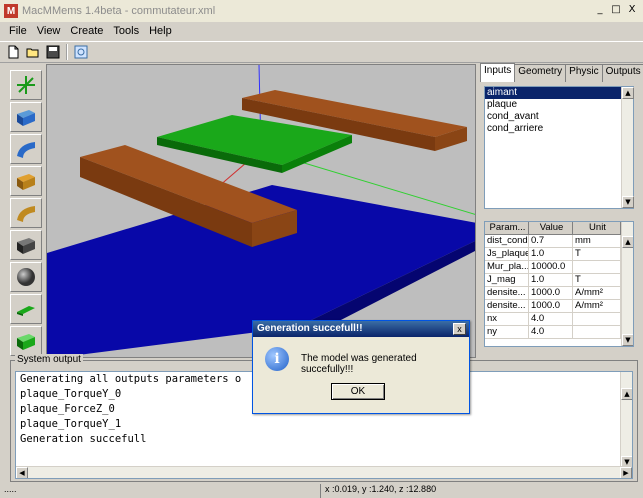 The height and width of the screenshot is (498, 643). Describe the element at coordinates (507, 332) in the screenshot. I see `param-name: ny` at that location.